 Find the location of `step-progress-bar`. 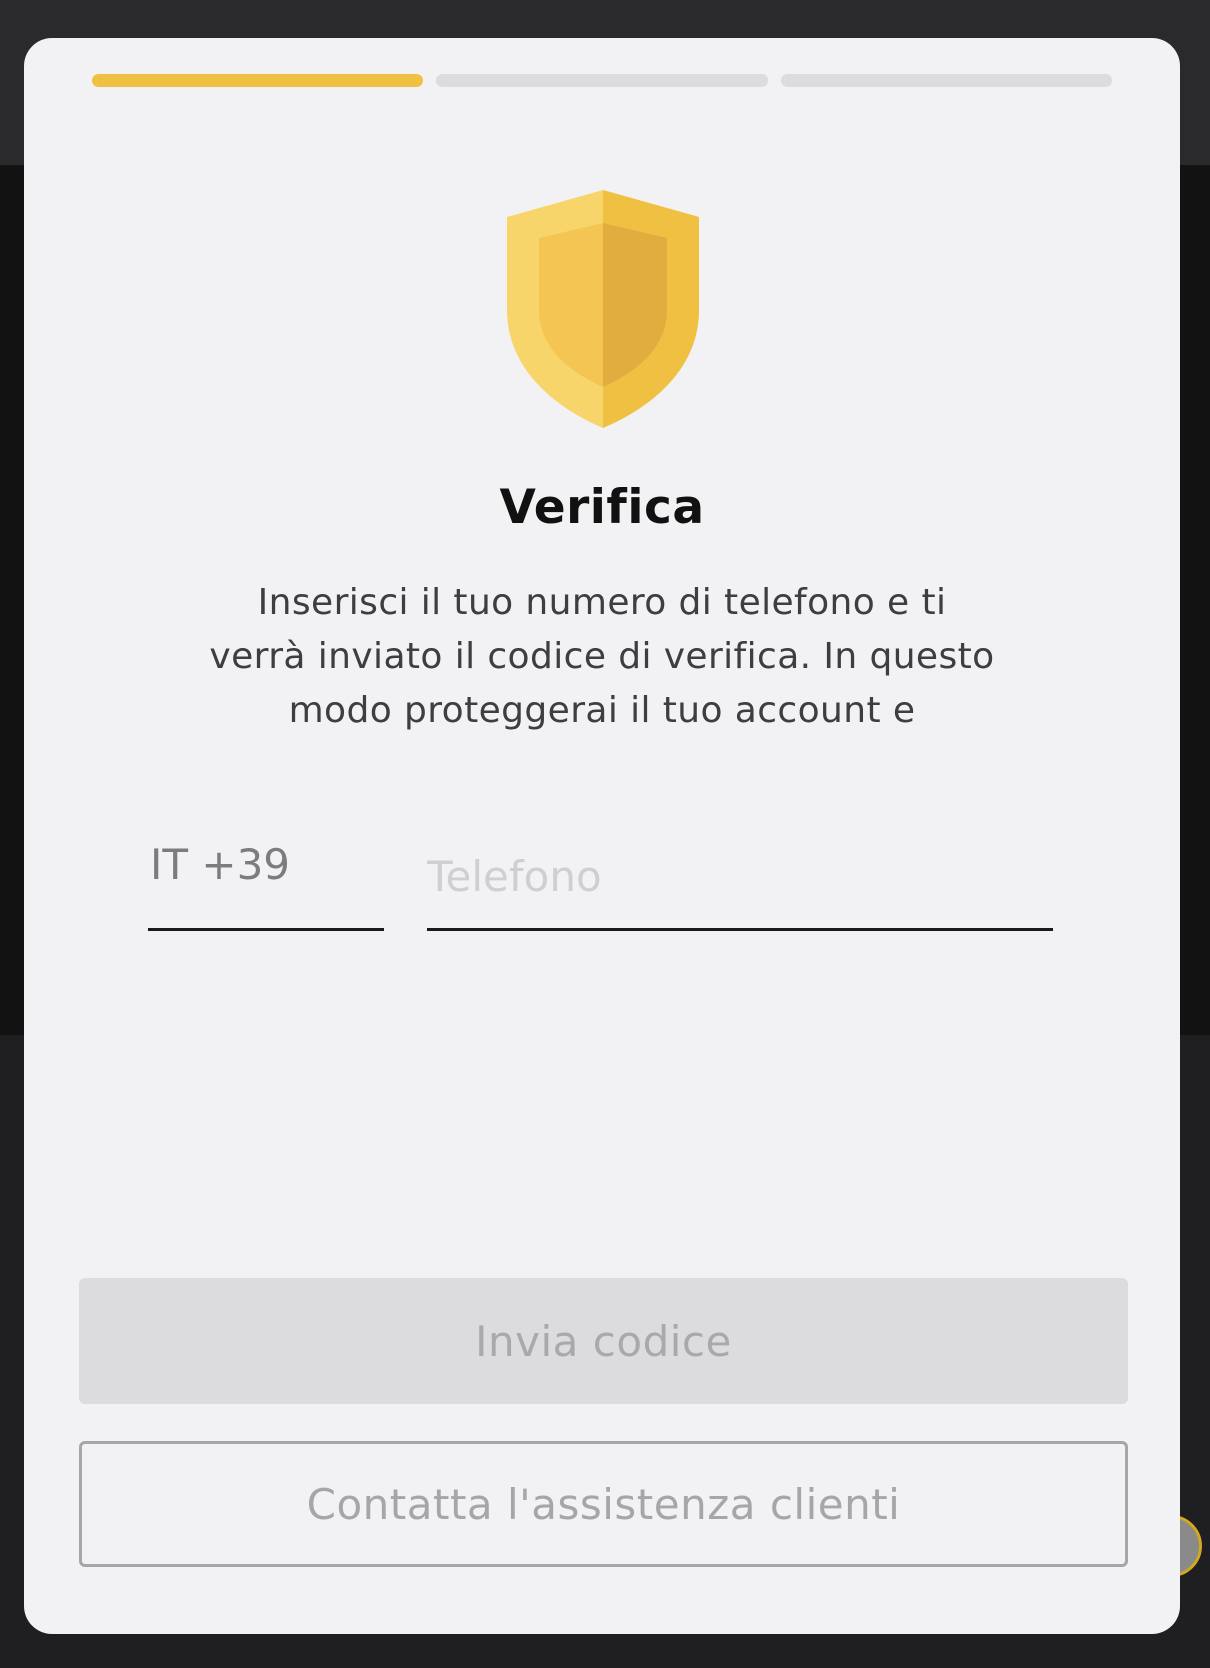

step-progress-bar is located at coordinates (602, 80).